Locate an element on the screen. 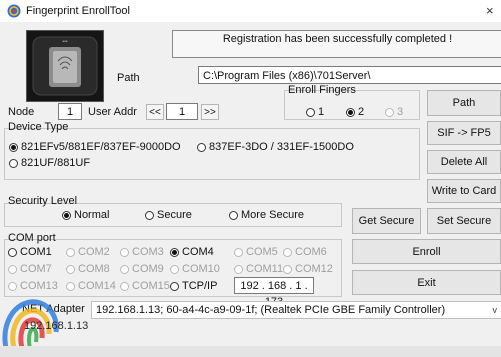 Image resolution: width=501 pixels, height=357 pixels. window-bottom-edge is located at coordinates (250, 351).